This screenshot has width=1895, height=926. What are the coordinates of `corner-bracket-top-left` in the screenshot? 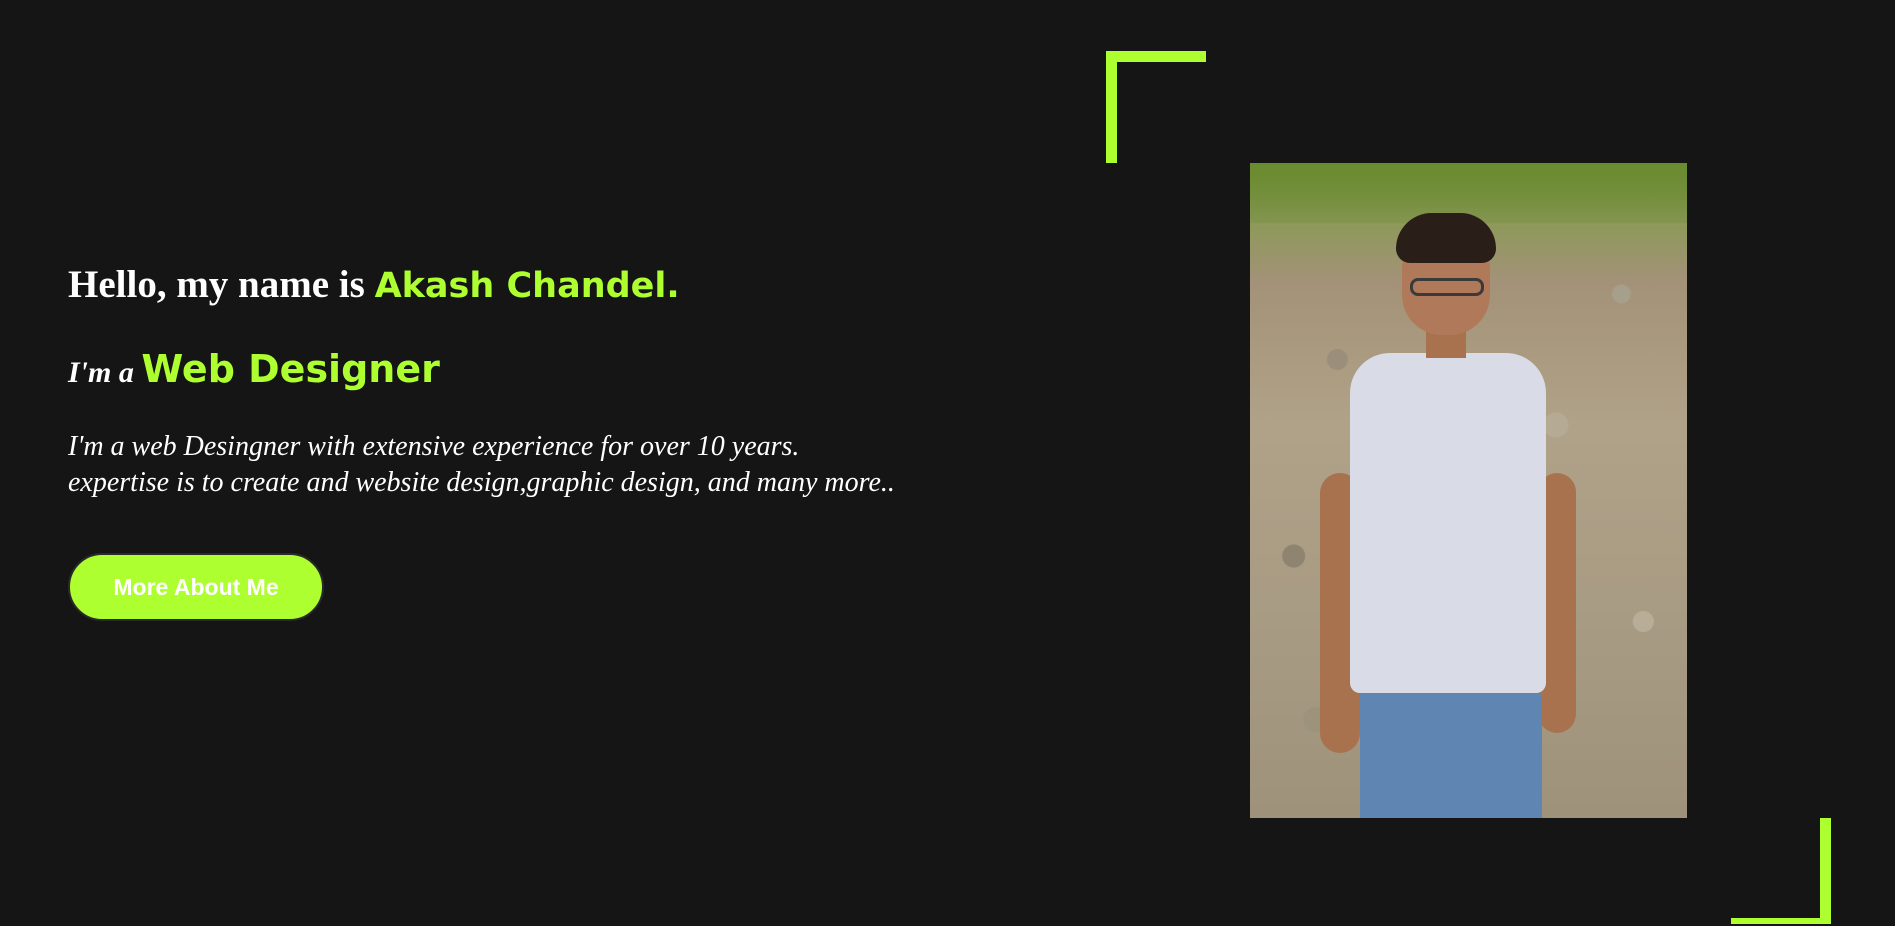 It's located at (1156, 107).